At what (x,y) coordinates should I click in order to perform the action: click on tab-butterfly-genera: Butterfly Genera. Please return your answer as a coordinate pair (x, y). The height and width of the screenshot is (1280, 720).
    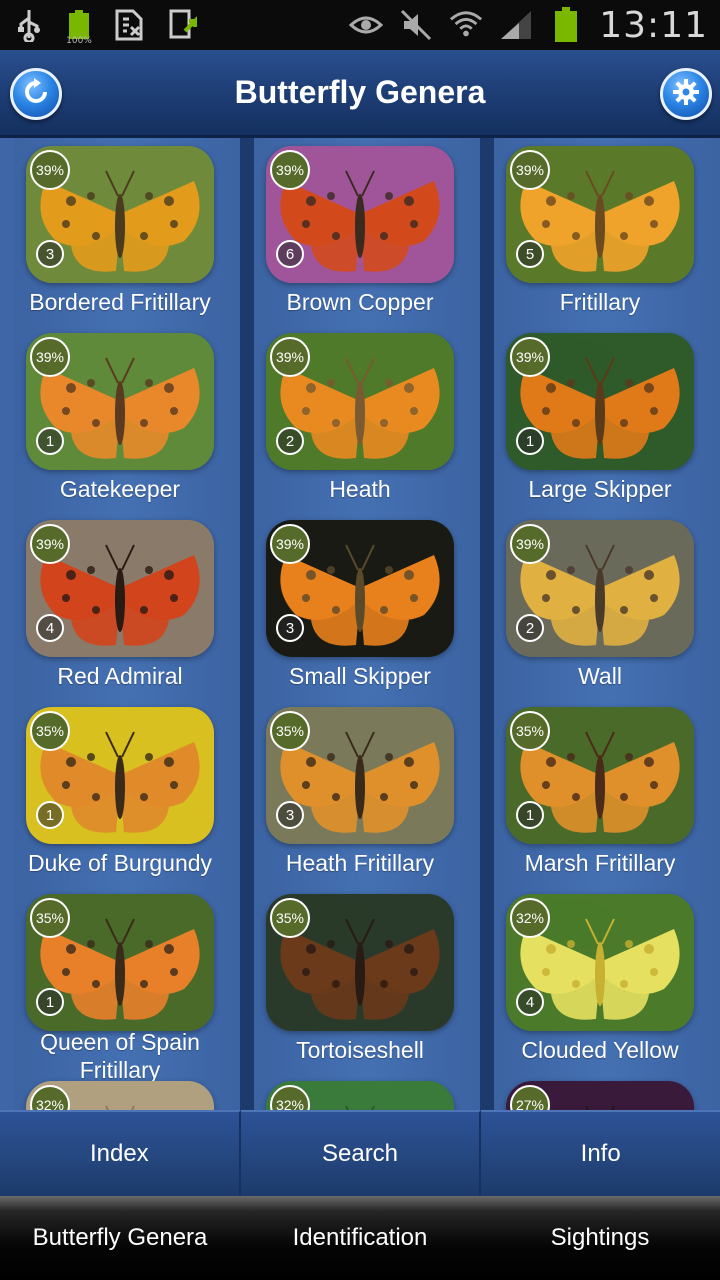
    Looking at the image, I should click on (120, 1238).